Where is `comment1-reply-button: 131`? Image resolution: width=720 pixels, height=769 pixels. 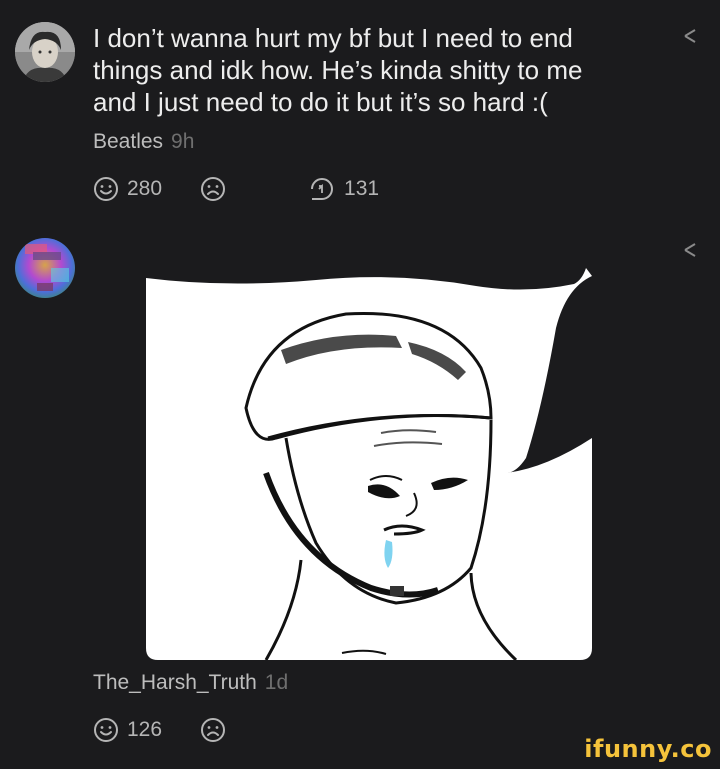 comment1-reply-button: 131 is located at coordinates (343, 189).